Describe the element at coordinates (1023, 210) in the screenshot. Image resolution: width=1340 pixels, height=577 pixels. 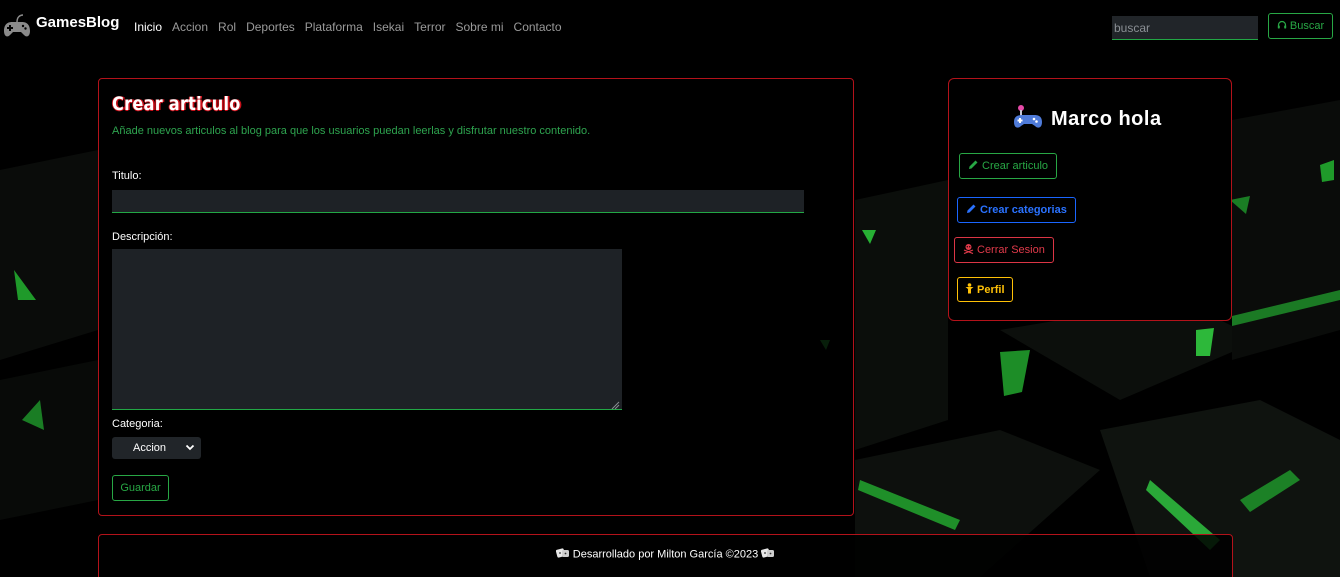
I see `create-category-label: Crear categorias` at that location.